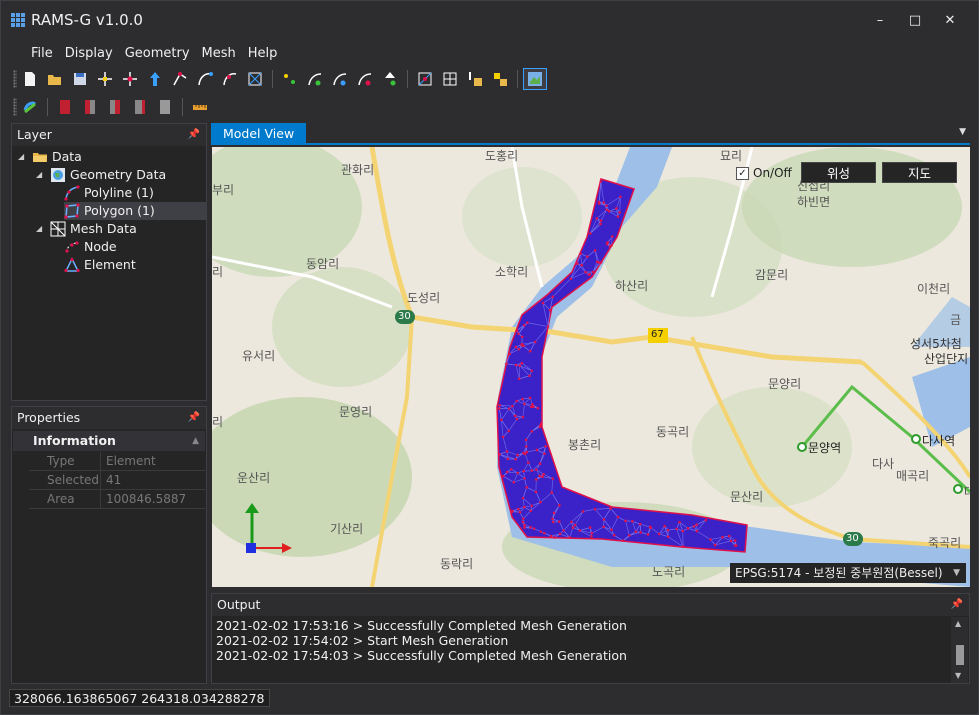 The image size is (979, 715). I want to click on mesh-generate-icon, so click(425, 79).